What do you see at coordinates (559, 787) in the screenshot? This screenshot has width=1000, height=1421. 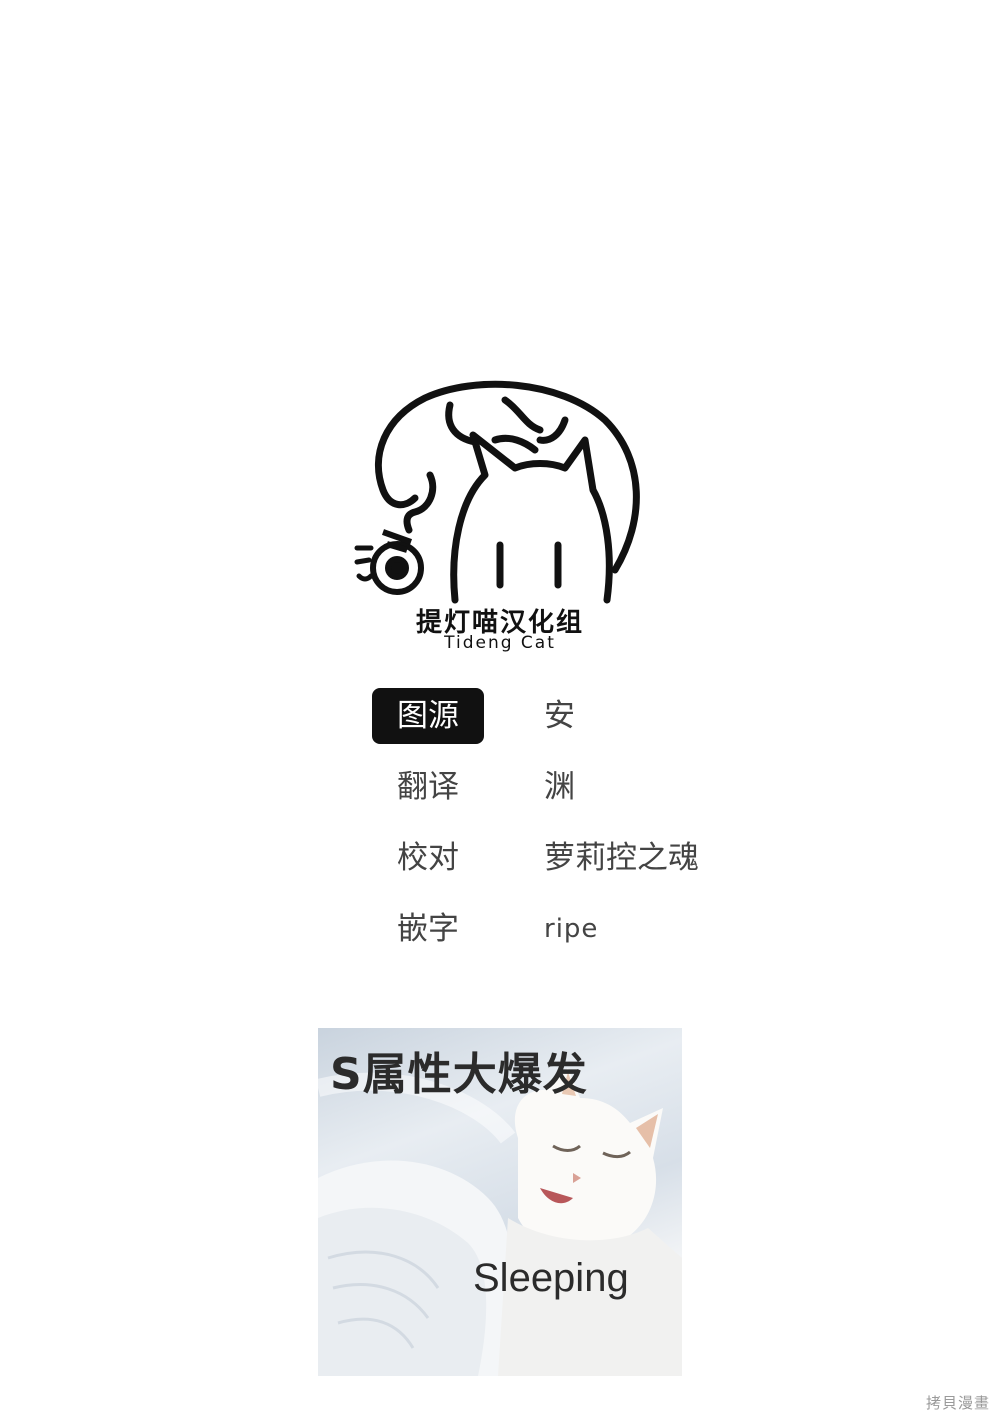 I see `credit-name: 渊` at bounding box center [559, 787].